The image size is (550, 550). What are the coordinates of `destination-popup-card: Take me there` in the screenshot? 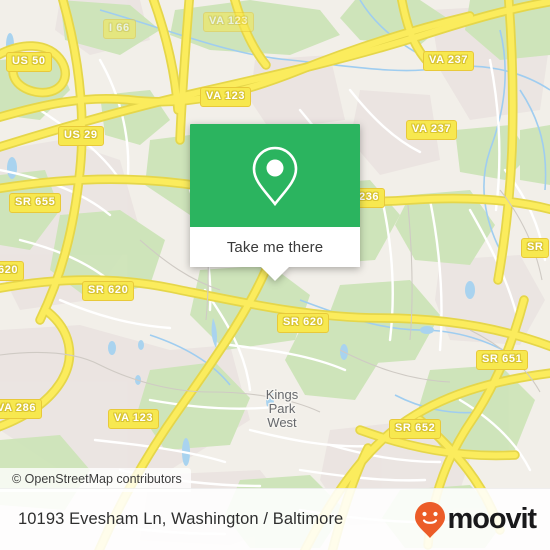 It's located at (275, 202).